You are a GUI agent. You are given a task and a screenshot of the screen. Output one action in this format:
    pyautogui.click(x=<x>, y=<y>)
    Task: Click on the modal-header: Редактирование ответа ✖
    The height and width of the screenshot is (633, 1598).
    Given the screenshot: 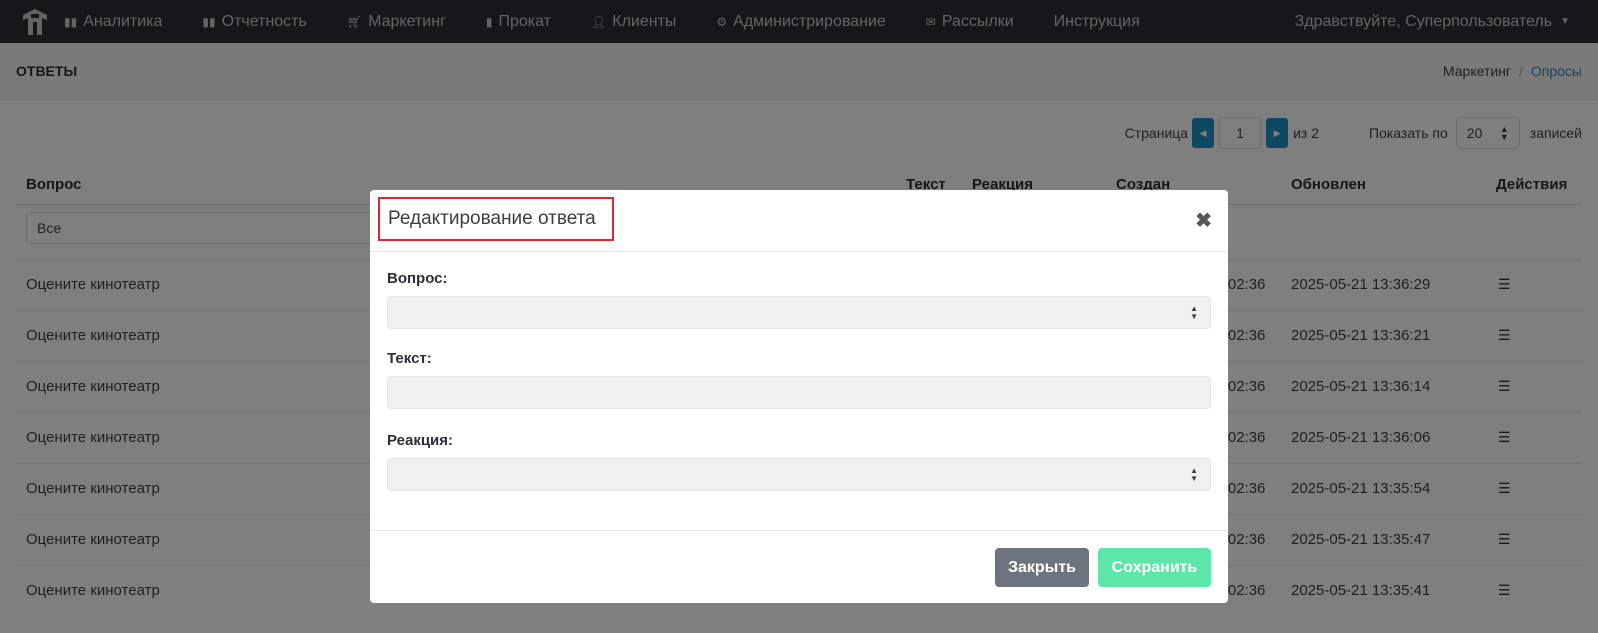 What is the action you would take?
    pyautogui.click(x=799, y=221)
    